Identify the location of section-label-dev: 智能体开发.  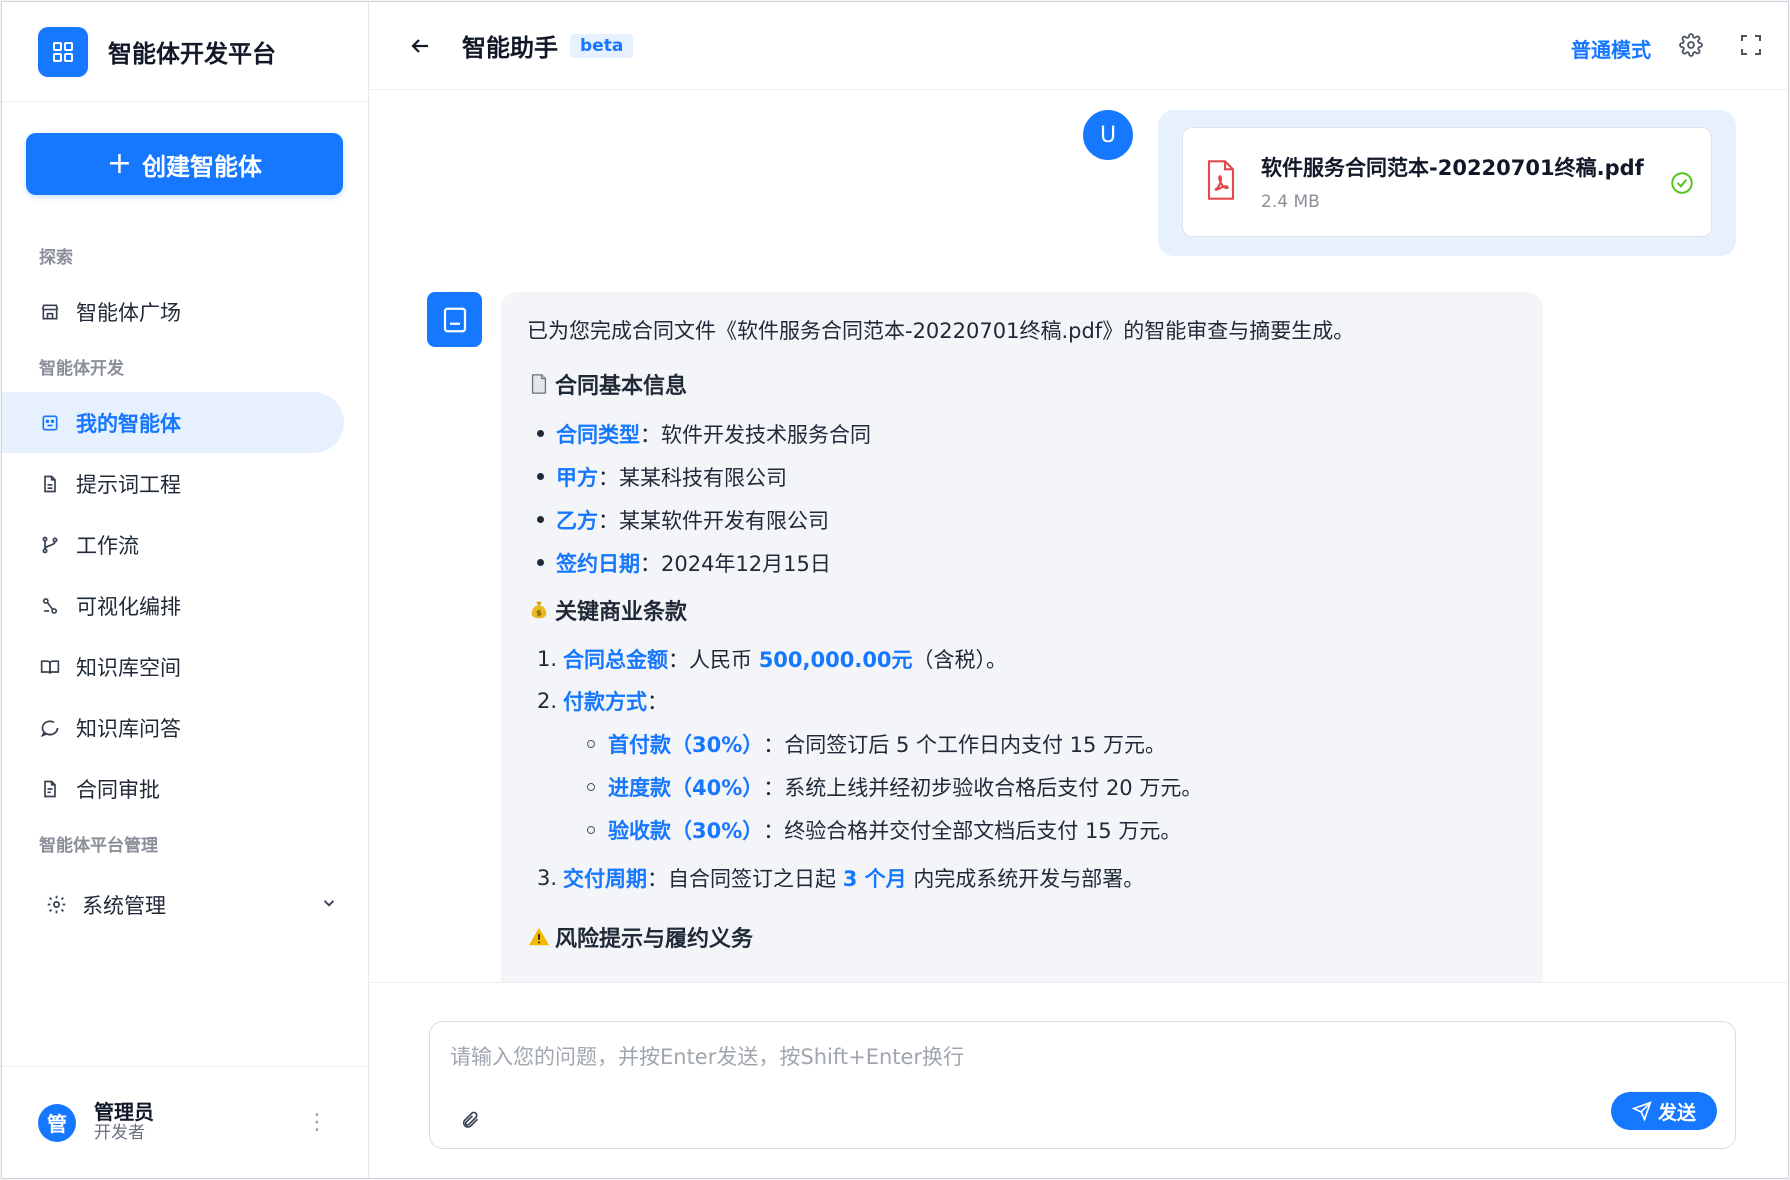
(81, 369).